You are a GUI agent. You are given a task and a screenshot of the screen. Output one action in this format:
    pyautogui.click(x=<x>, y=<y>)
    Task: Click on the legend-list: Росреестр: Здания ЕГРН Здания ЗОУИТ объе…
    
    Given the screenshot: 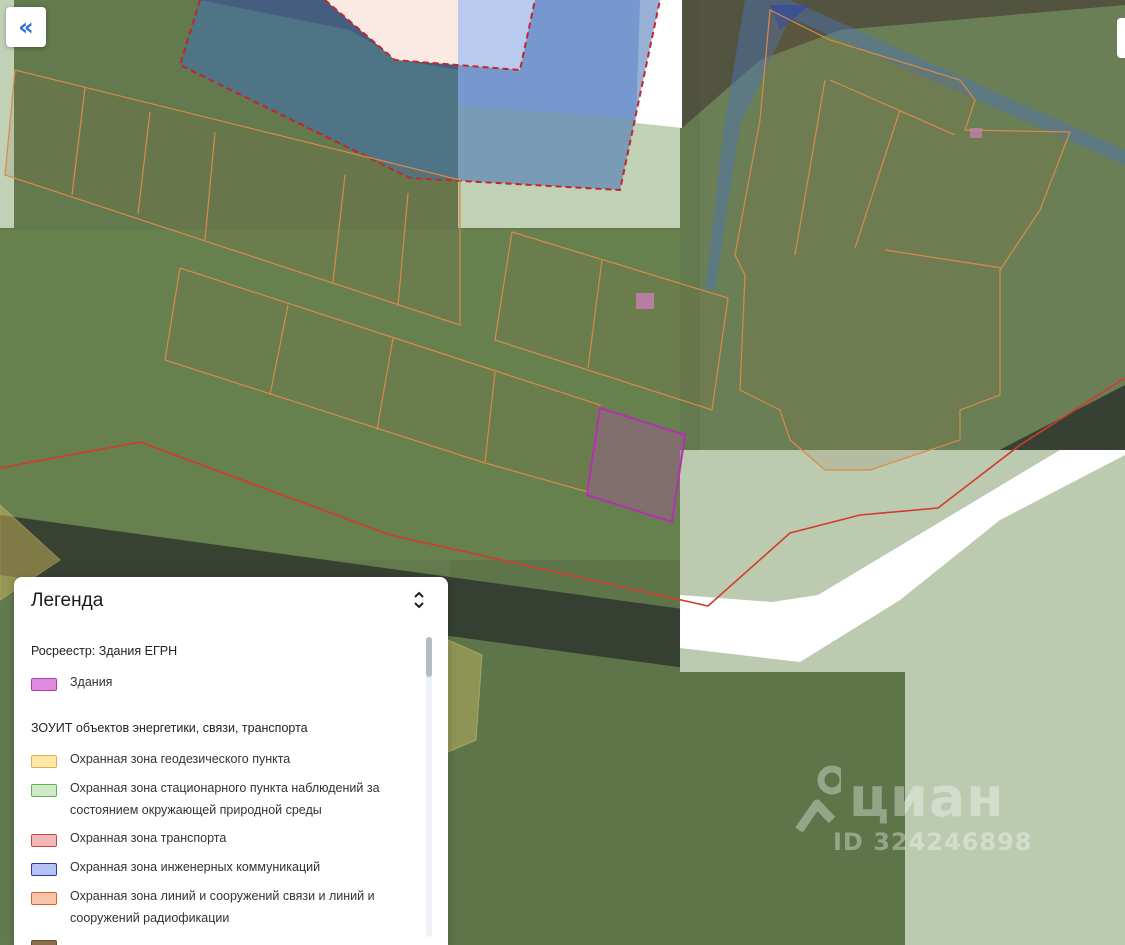 What is the action you would take?
    pyautogui.click(x=220, y=788)
    